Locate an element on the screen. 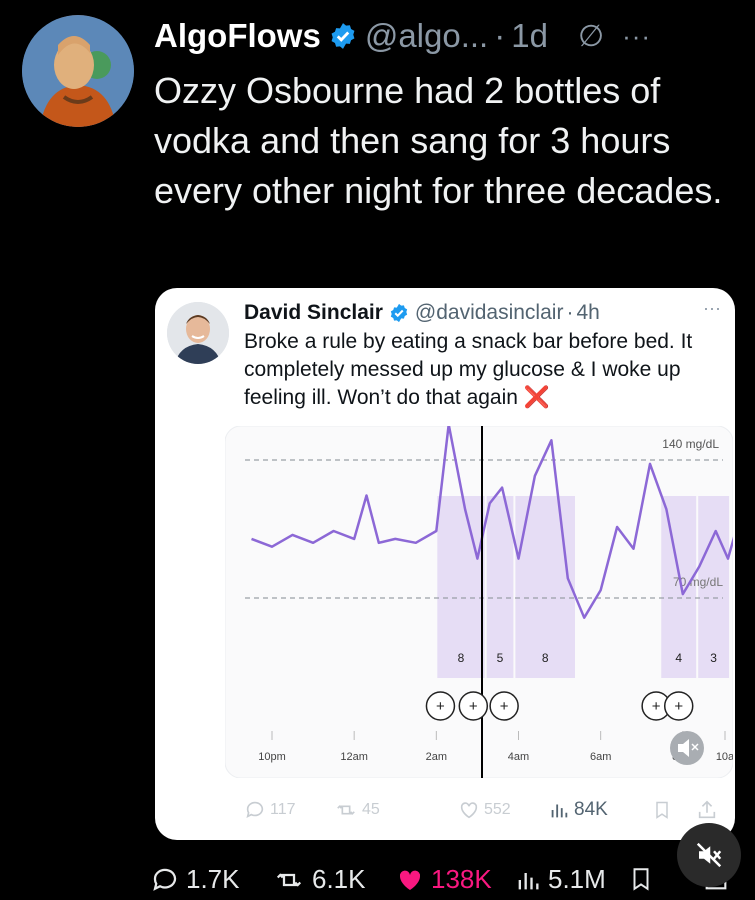 This screenshot has height=900, width=755. x-tick-label: 10pm is located at coordinates (272, 757).